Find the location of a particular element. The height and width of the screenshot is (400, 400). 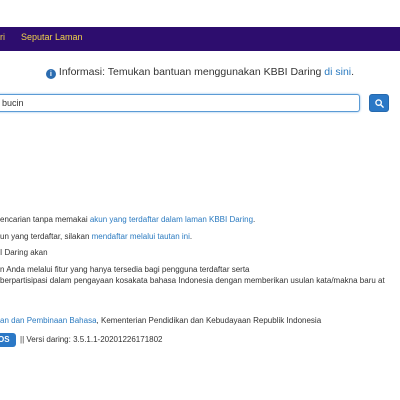

notice-line-3: I Daring akan is located at coordinates (24, 252).